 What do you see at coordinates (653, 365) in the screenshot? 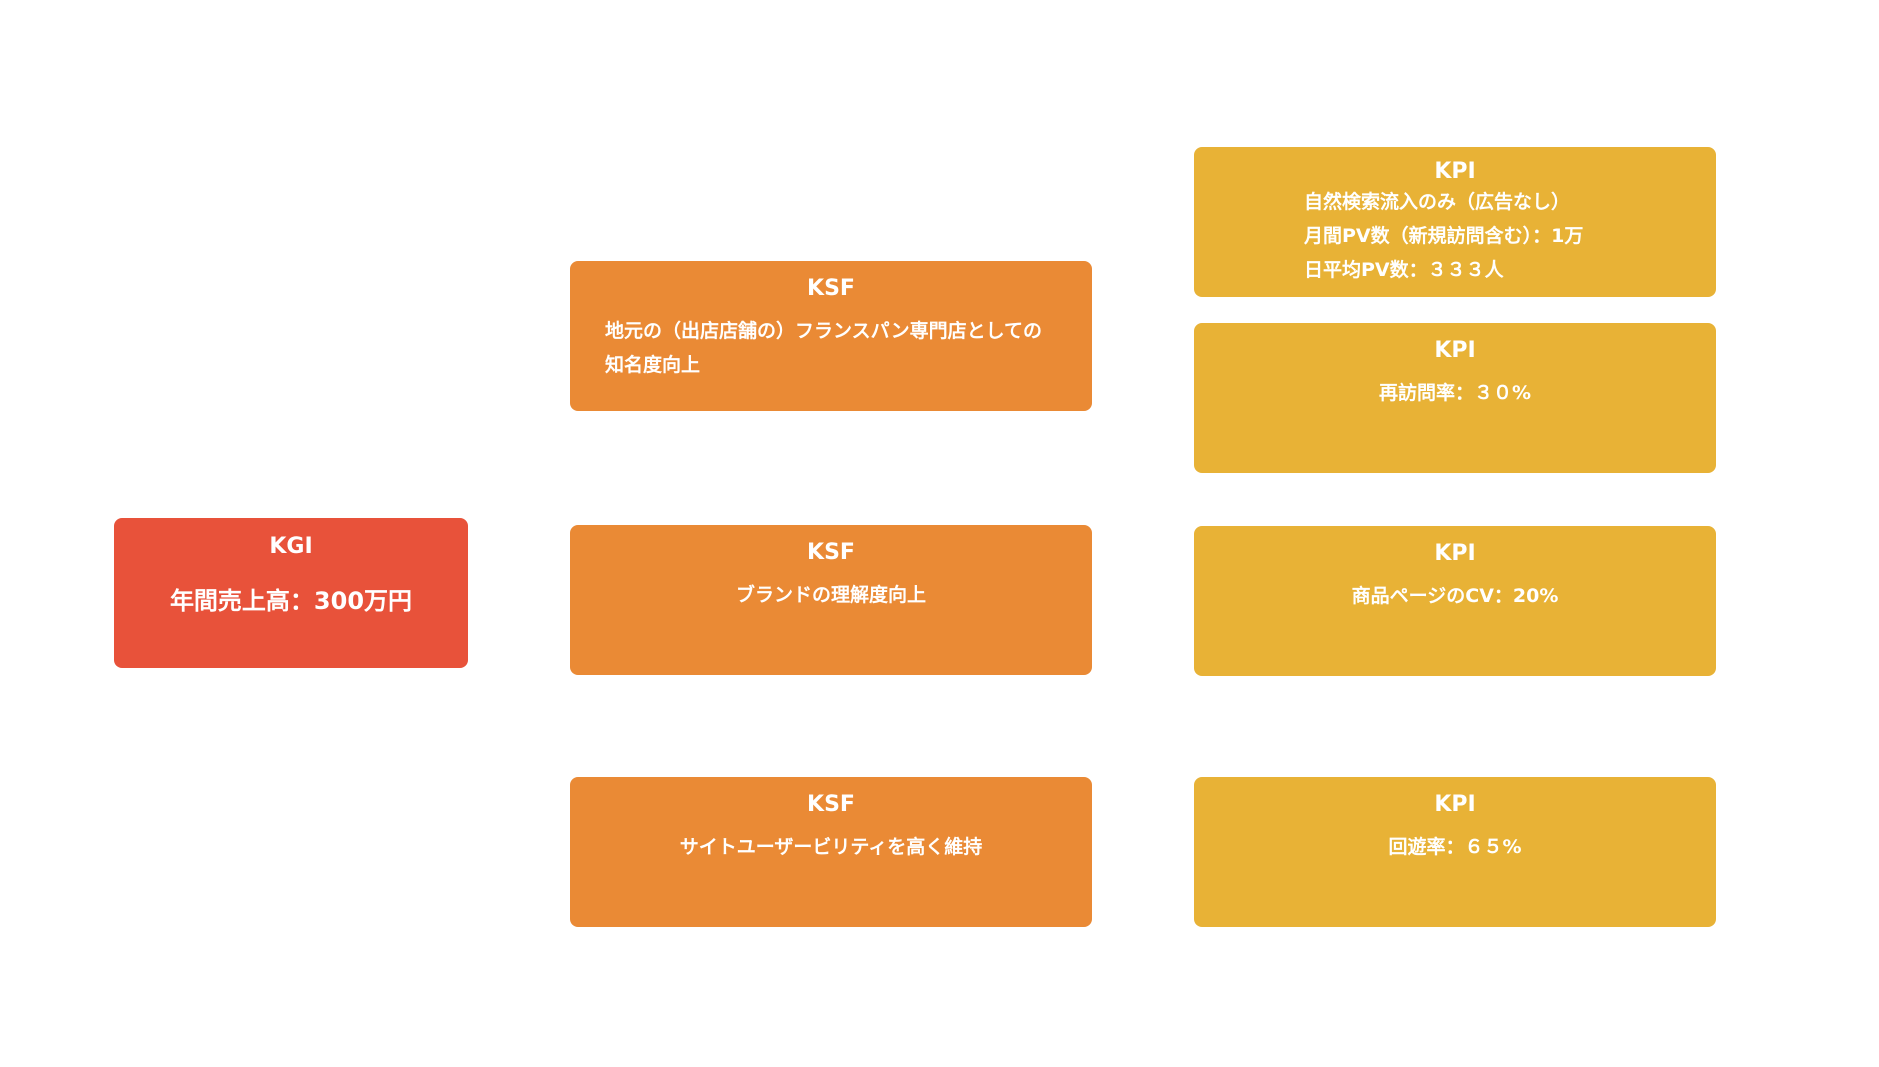
I see `ksf-text-line: 知名度向上` at bounding box center [653, 365].